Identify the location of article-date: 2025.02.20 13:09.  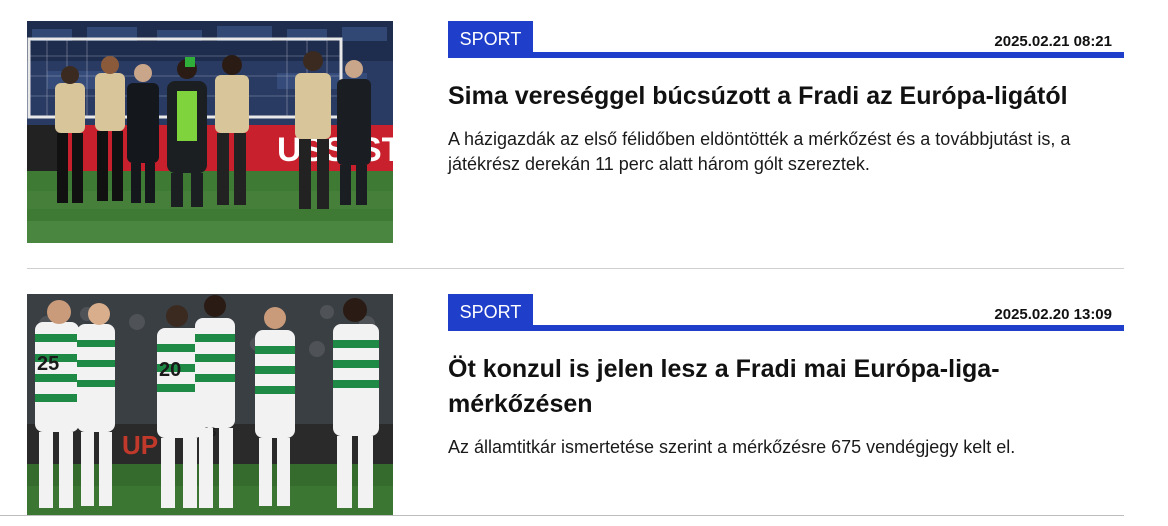
(1053, 314).